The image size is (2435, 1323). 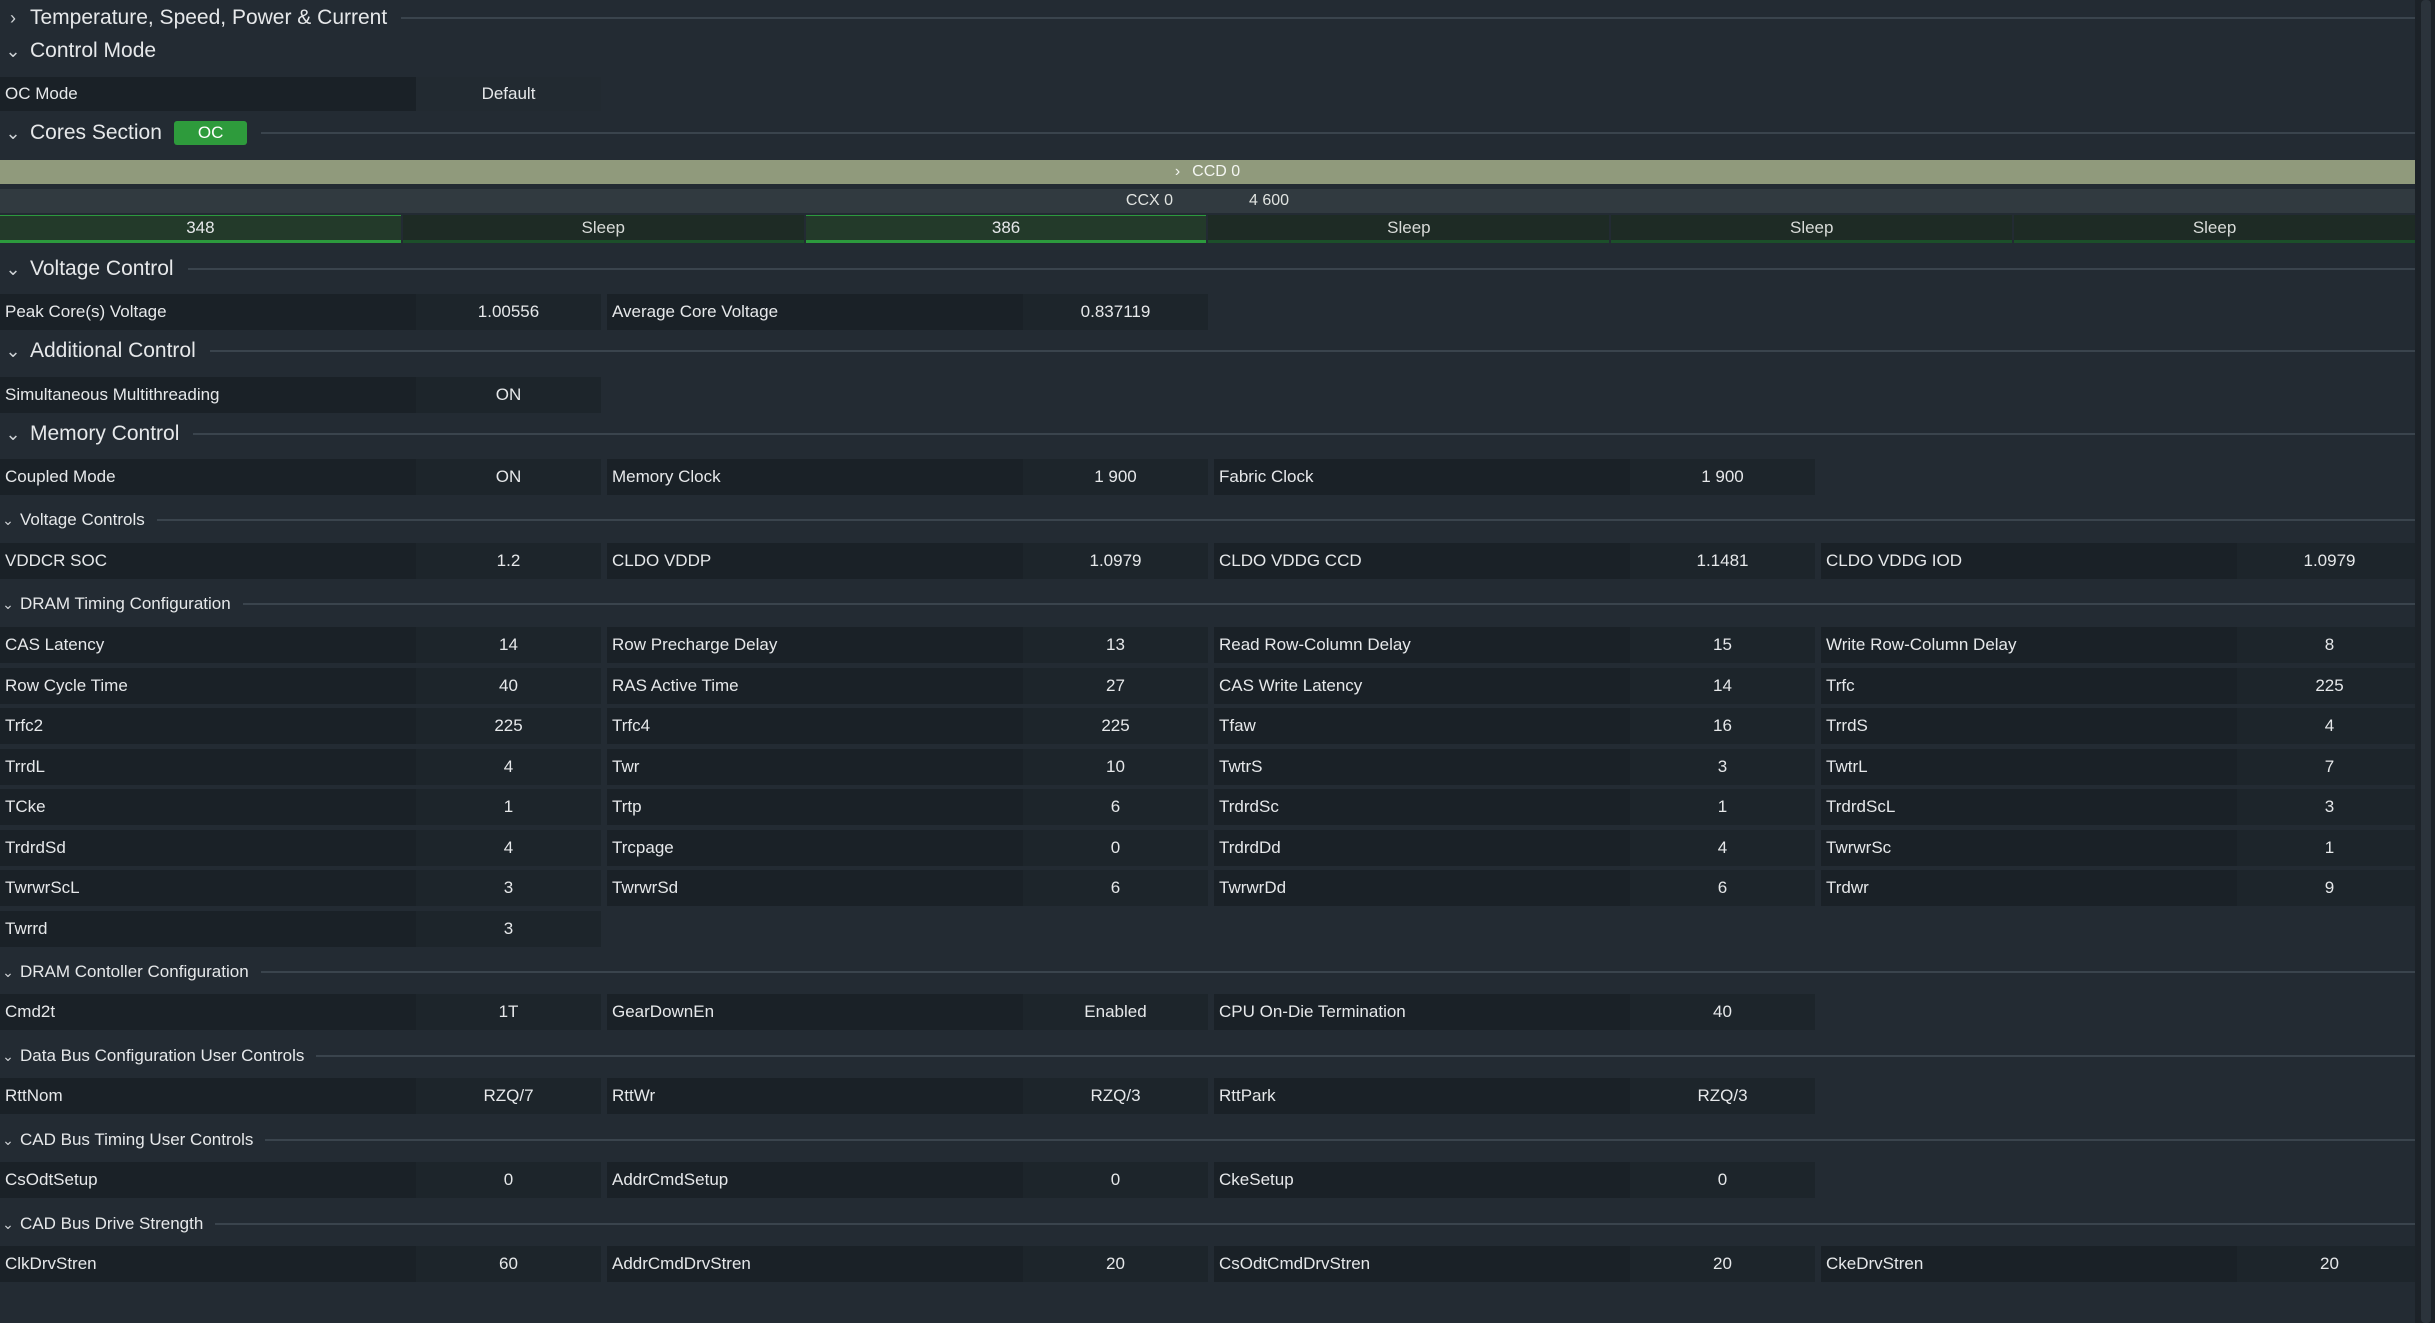 I want to click on field-value: 7, so click(x=2329, y=767).